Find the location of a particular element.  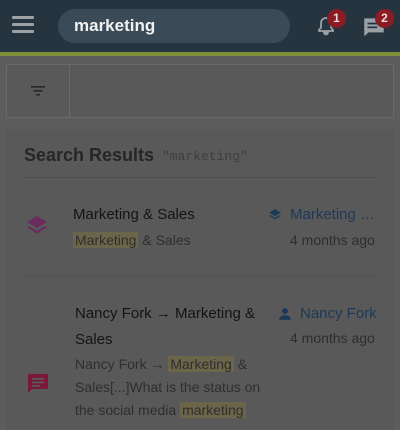

snippet-text: Nancy Fork → is located at coordinates (122, 364).